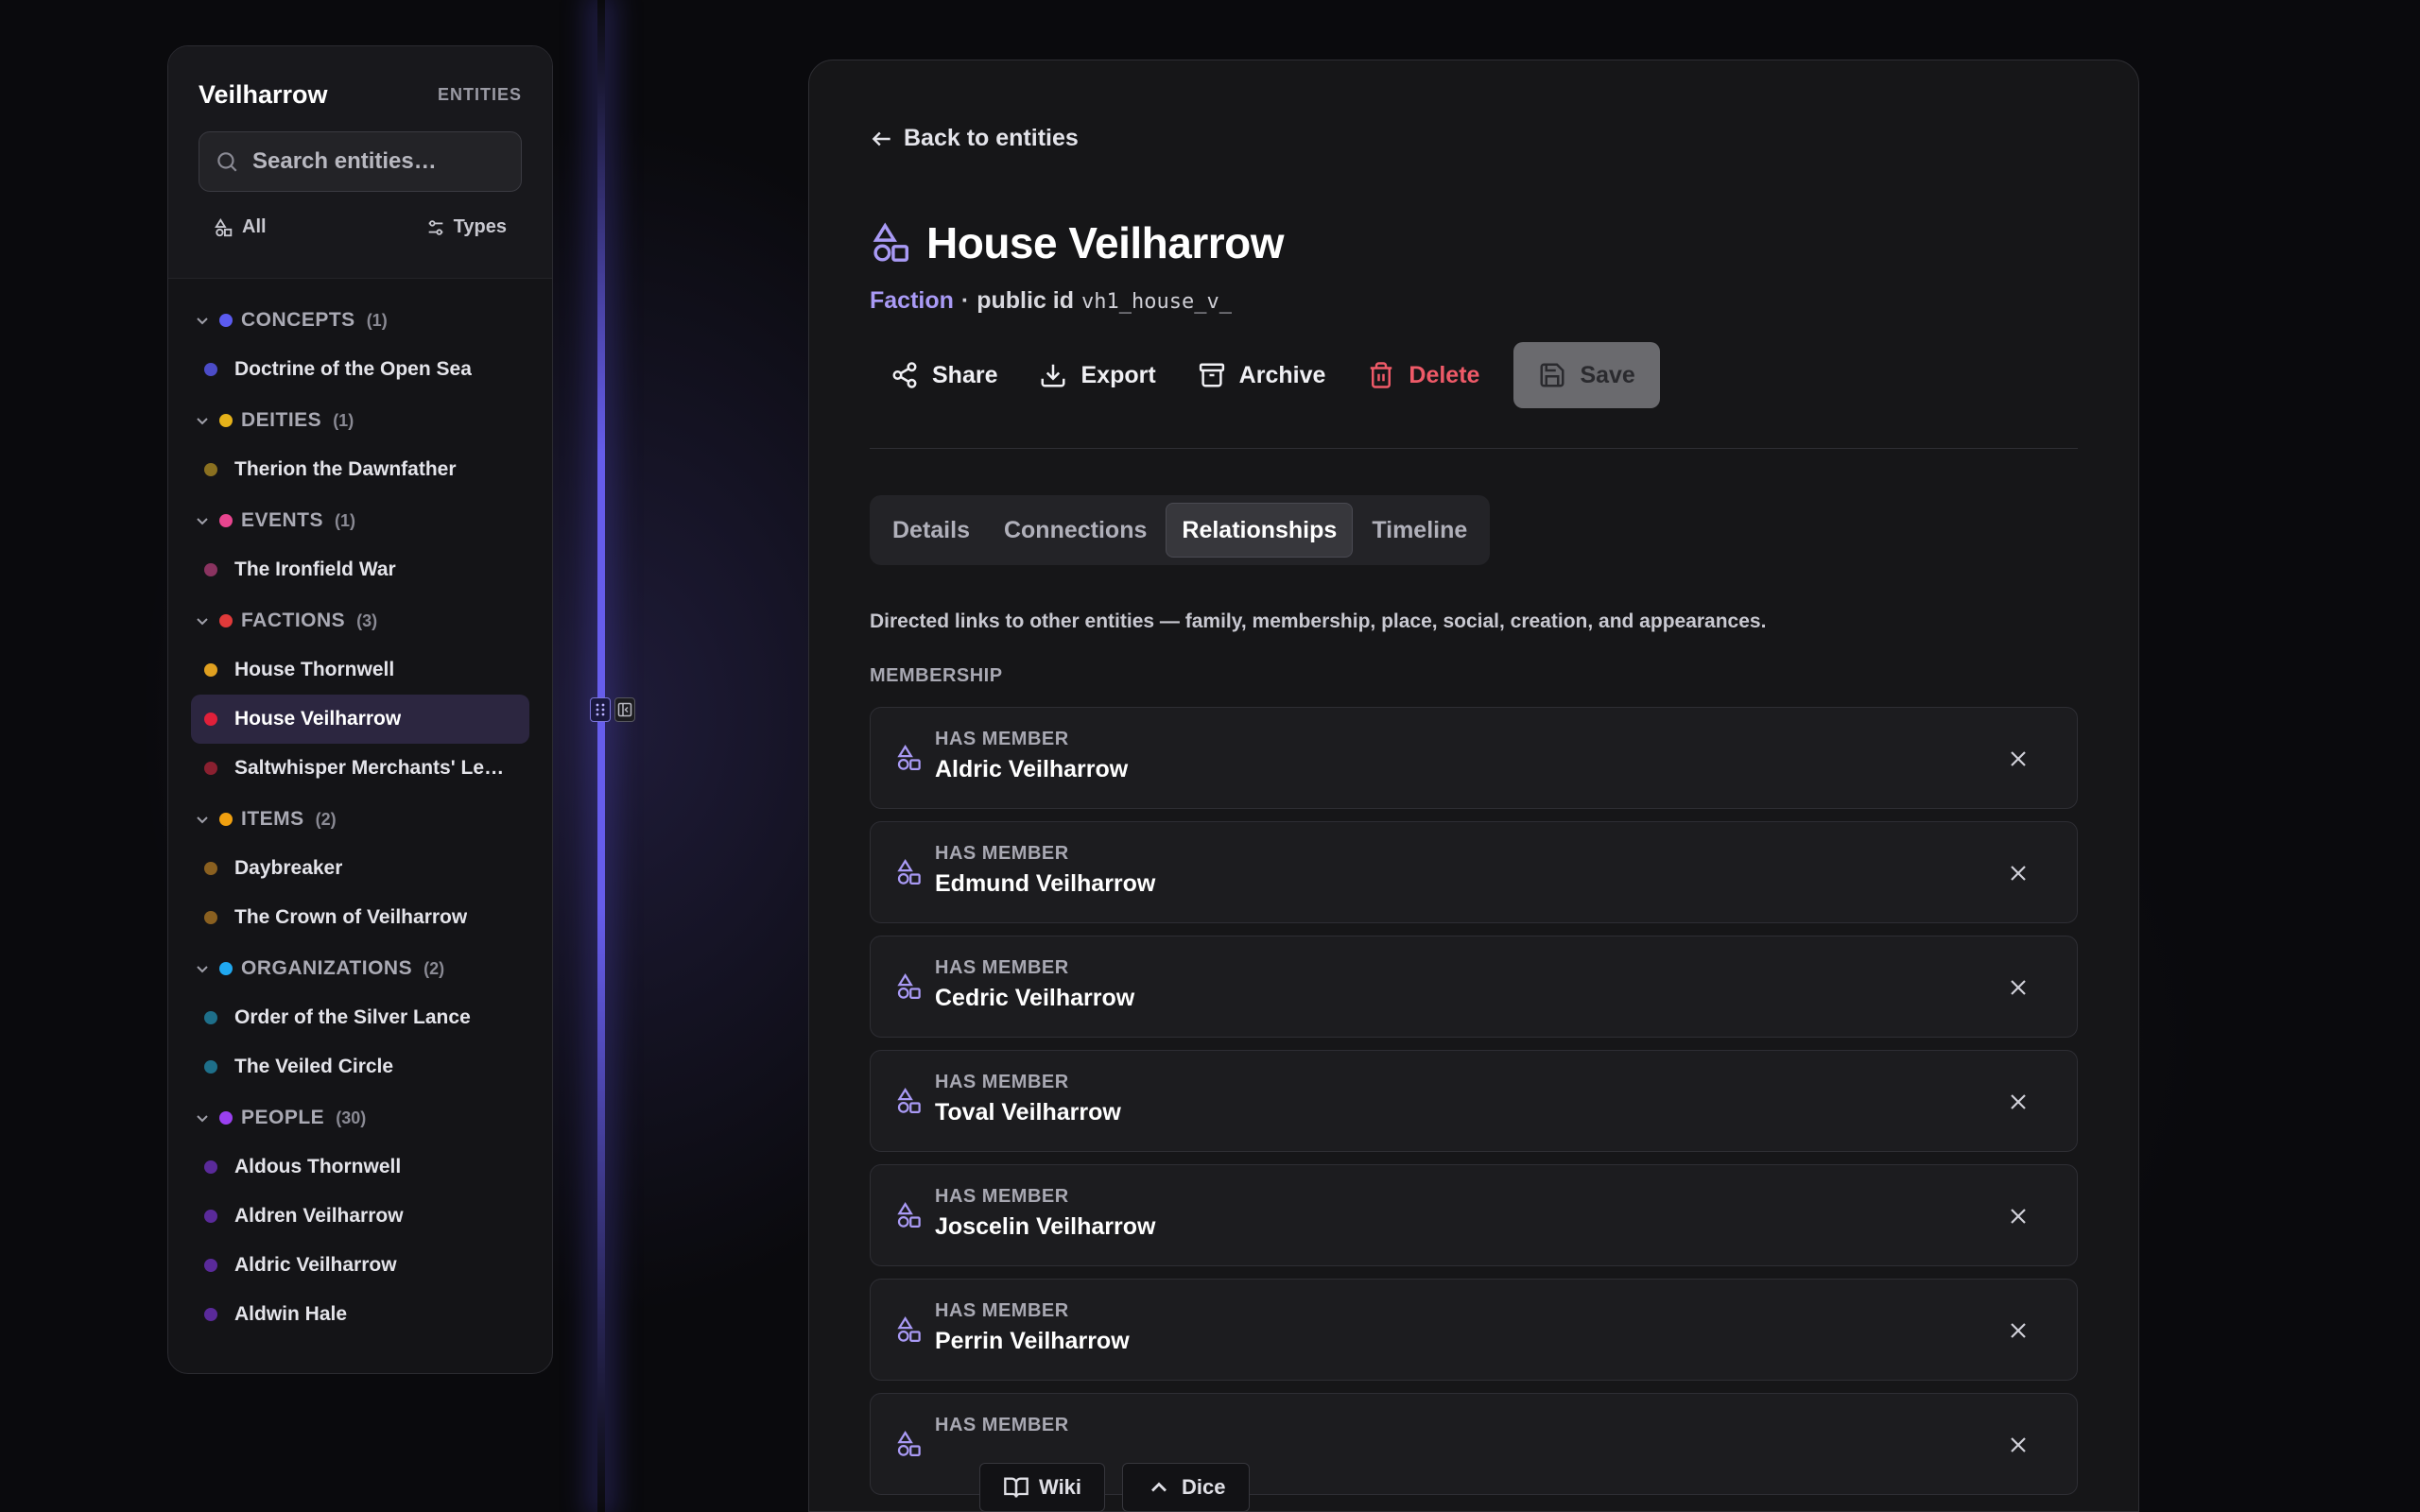 The image size is (2420, 1512). I want to click on chevron-down-icon, so click(202, 321).